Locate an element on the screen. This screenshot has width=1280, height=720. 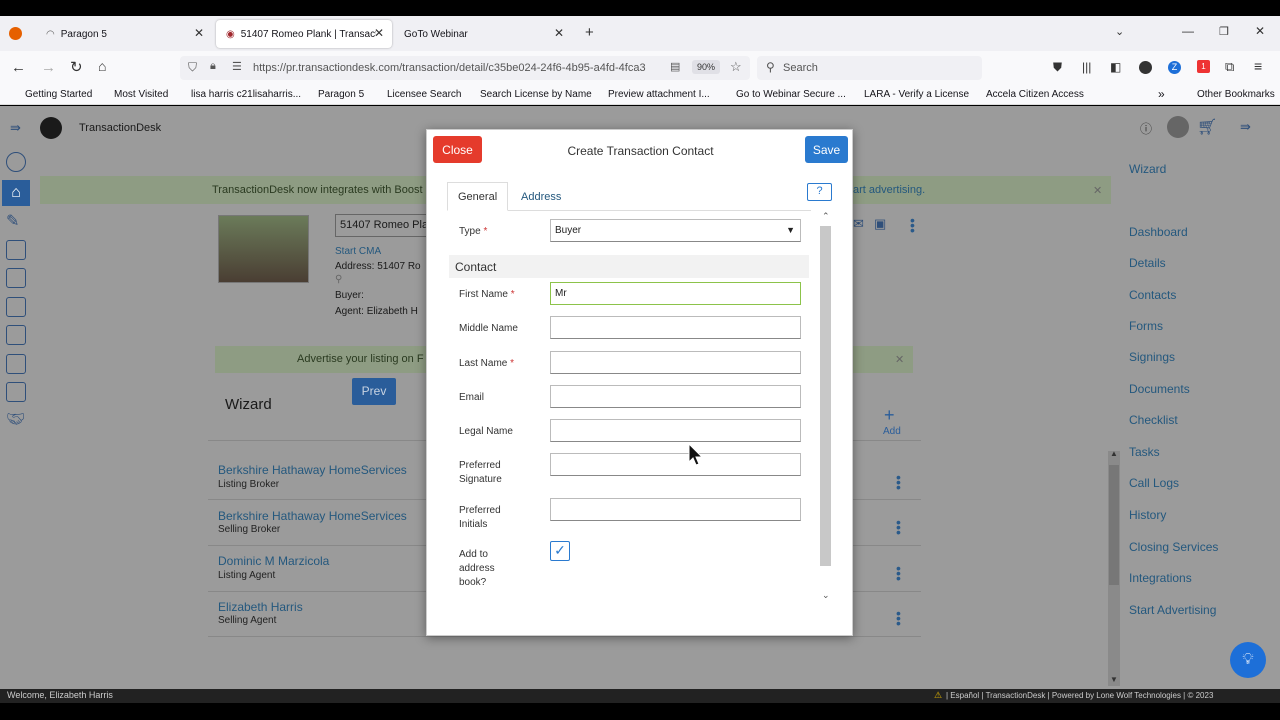
account-icon is located at coordinates (1145, 67).